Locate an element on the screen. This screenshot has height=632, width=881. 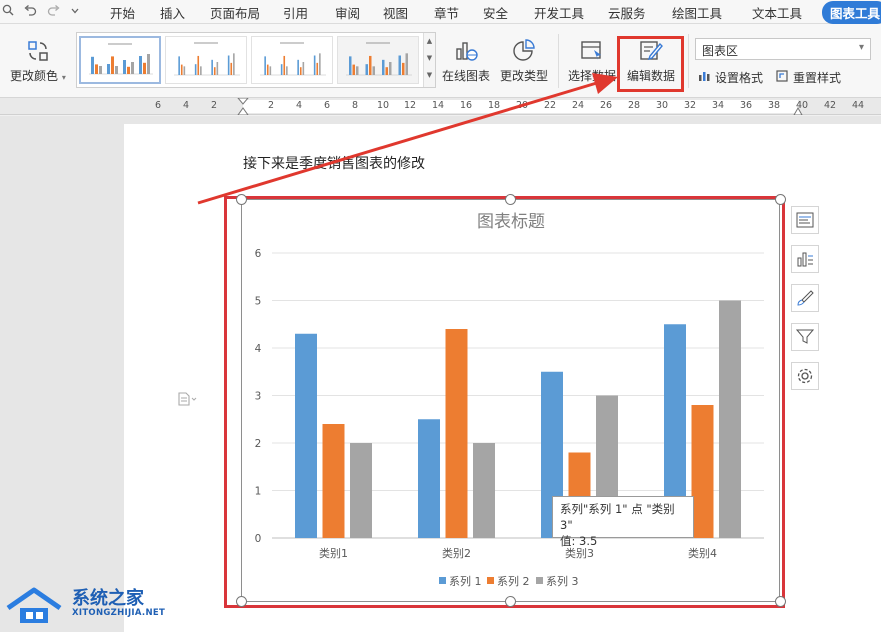
x-tick-label: 类别1 is located at coordinates (333, 553).